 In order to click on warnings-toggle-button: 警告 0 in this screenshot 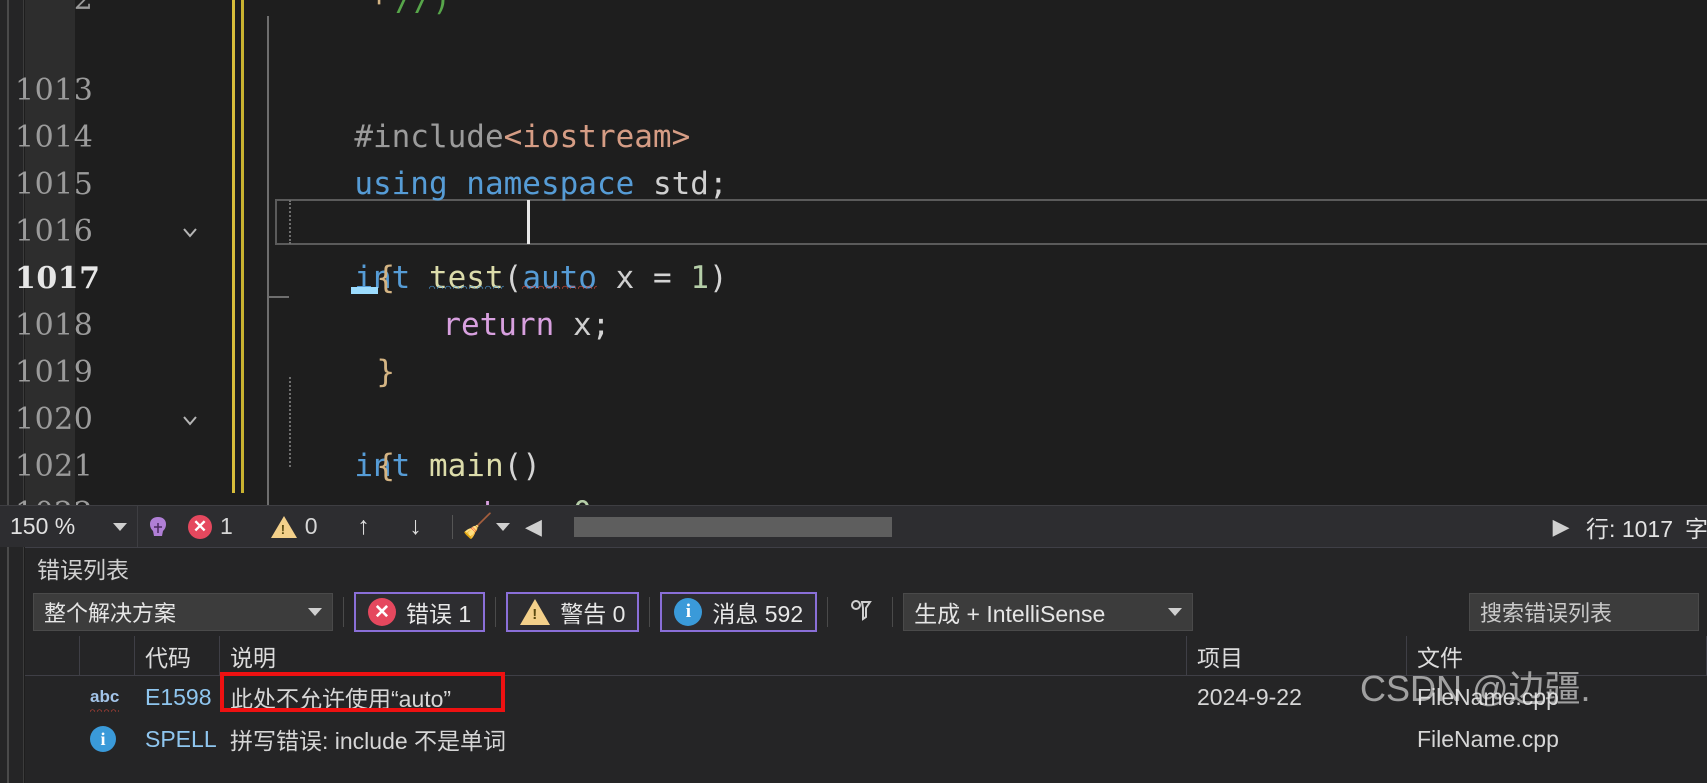, I will do `click(573, 612)`.